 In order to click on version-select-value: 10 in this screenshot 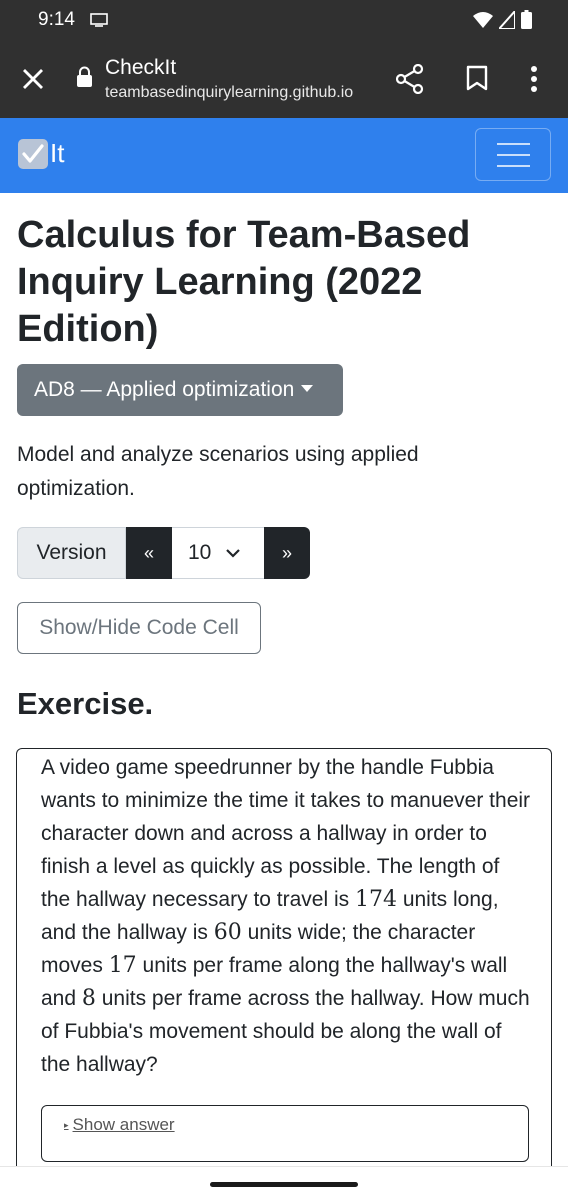, I will do `click(200, 552)`.